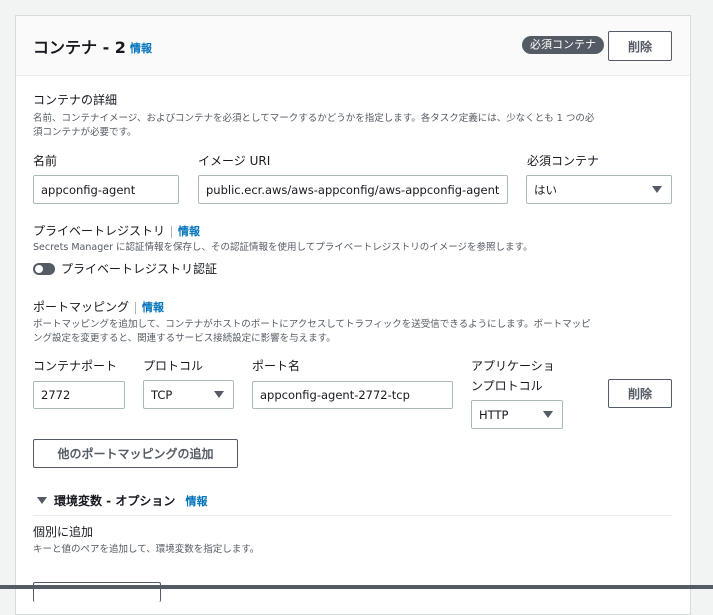 Image resolution: width=713 pixels, height=615 pixels. I want to click on protocol-select-value: TCP, so click(162, 394).